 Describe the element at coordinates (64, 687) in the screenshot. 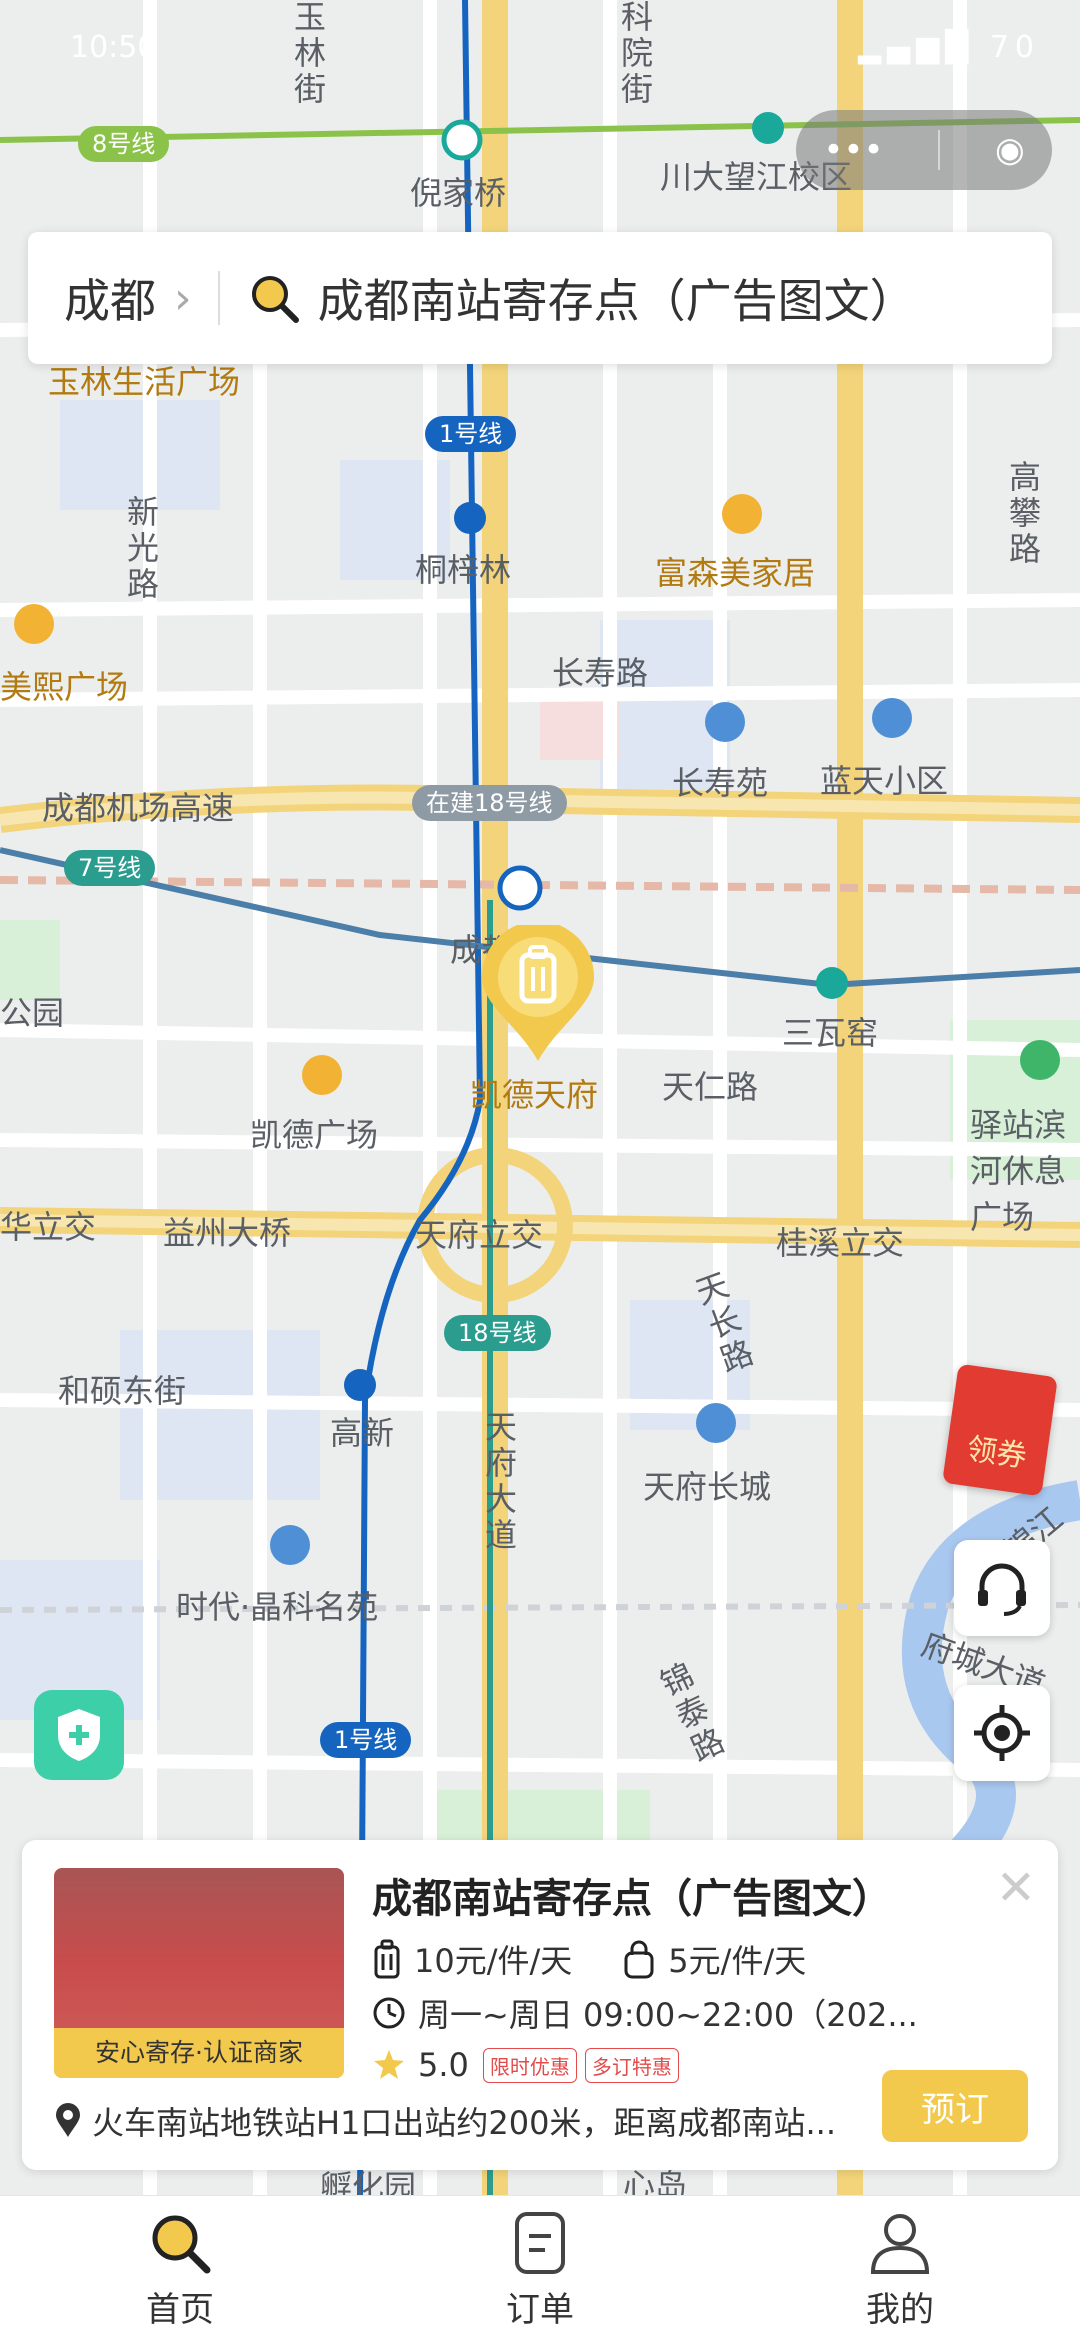

I see `map-label: 美熙广场` at that location.